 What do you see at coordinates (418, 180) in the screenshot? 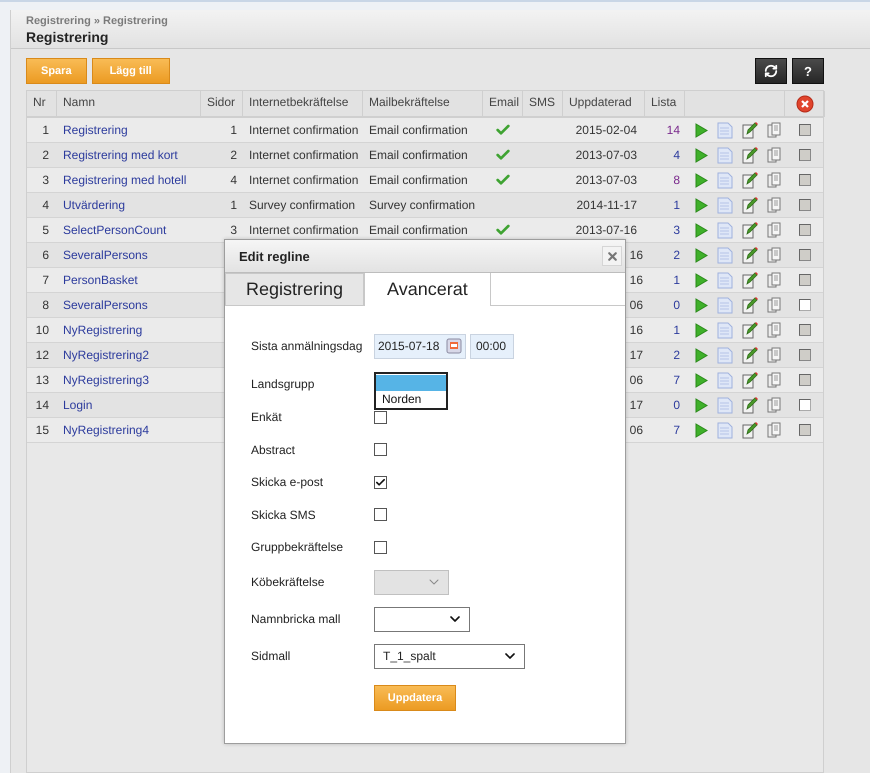
I see `table-cell: Email confirmation` at bounding box center [418, 180].